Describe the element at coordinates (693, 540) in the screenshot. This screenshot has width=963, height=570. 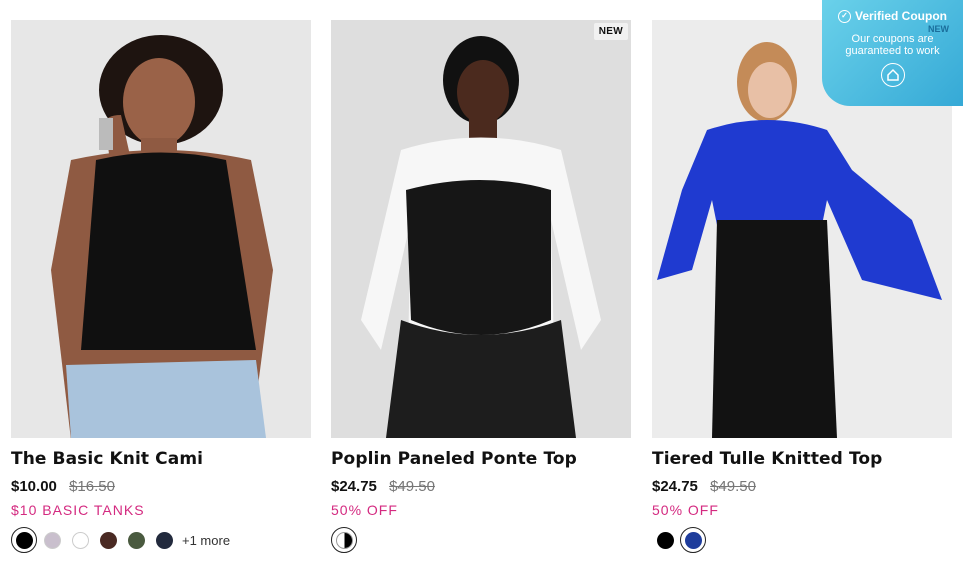
I see `swatch-royal-blue` at that location.